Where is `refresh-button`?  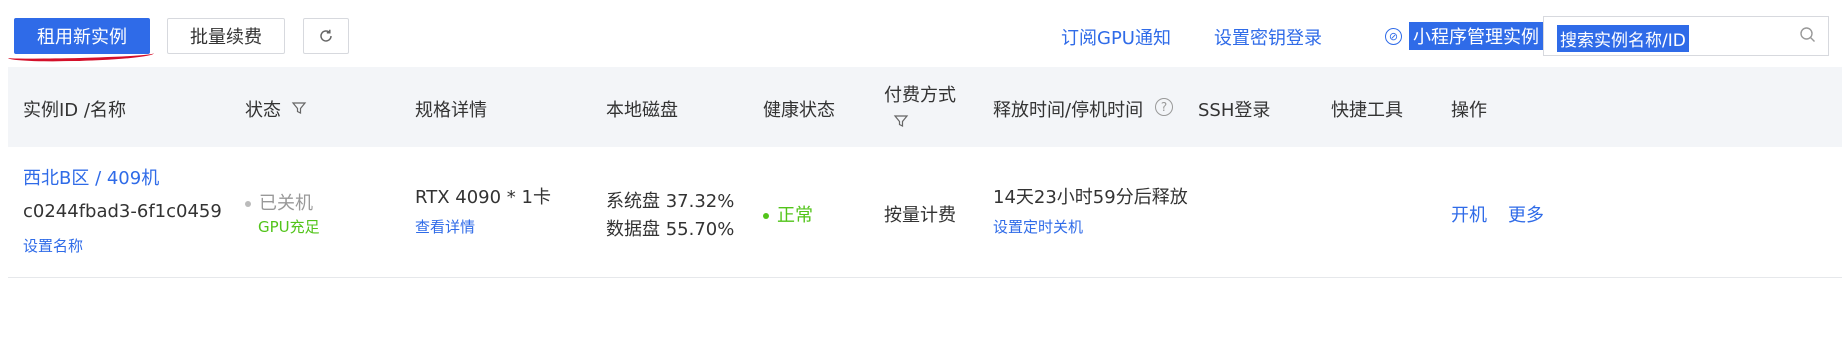
refresh-button is located at coordinates (326, 36).